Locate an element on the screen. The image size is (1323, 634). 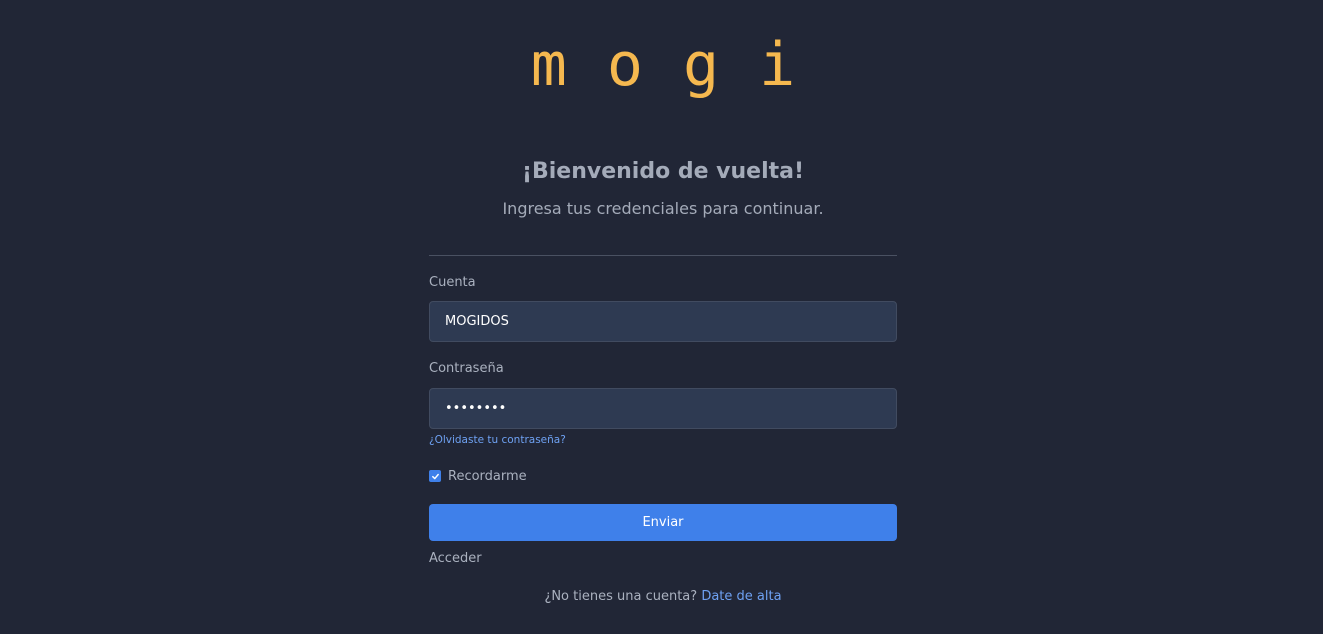
brand-logo: mogi is located at coordinates (683, 65).